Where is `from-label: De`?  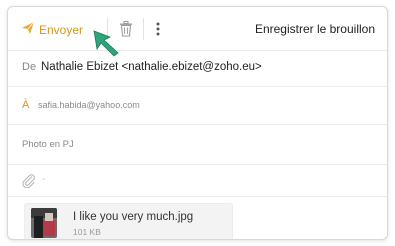
from-label: De is located at coordinates (29, 67).